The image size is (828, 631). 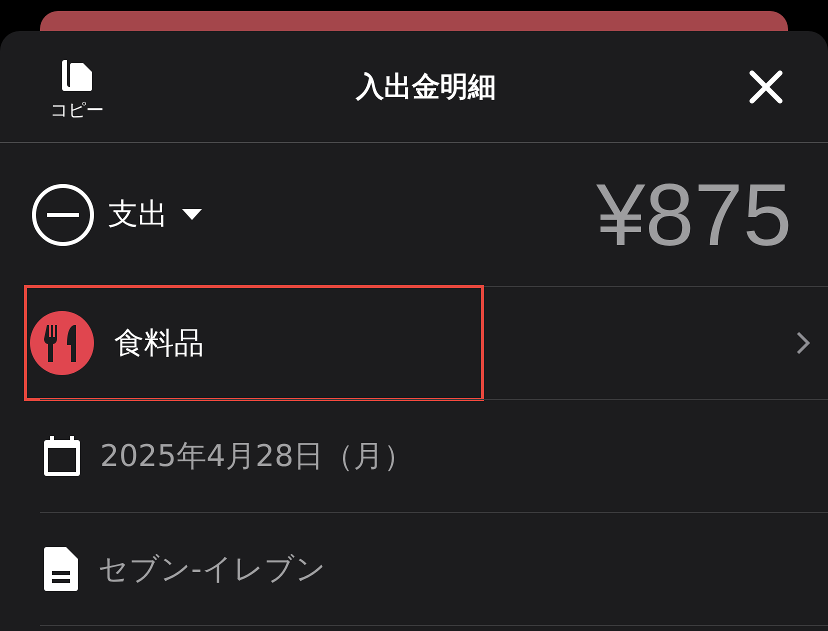 I want to click on date-item: 2025年4月28日（月）, so click(x=229, y=456).